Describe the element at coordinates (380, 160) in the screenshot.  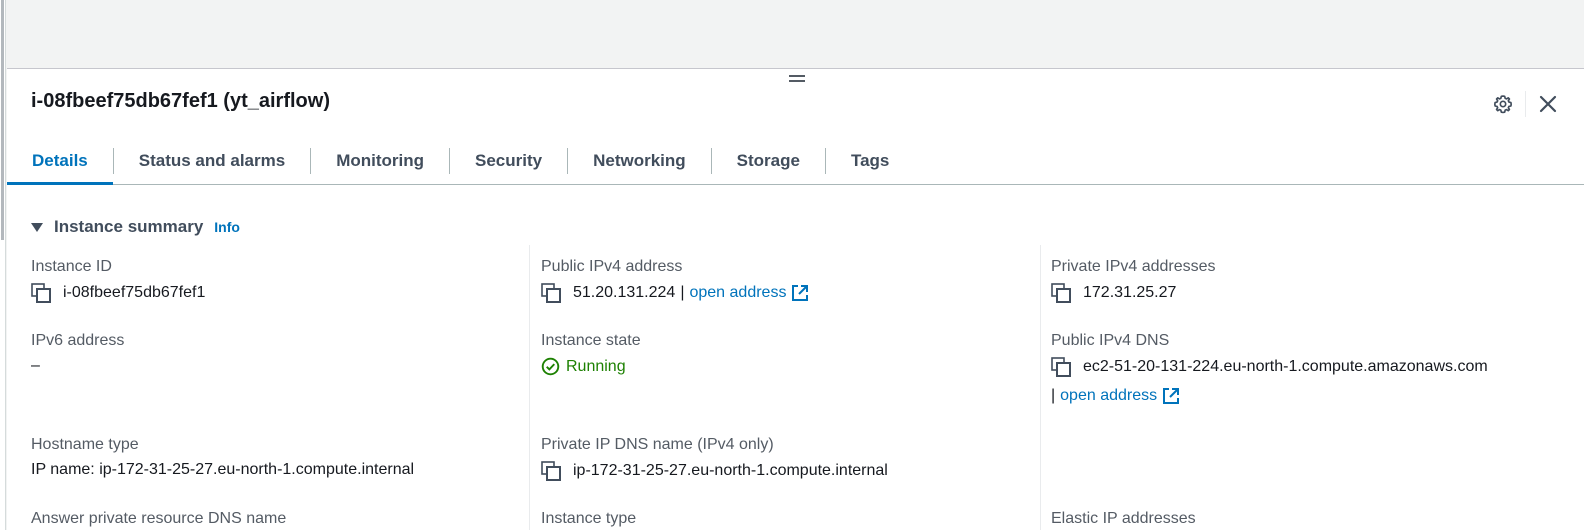
I see `tab-monitoring: Monitoring` at that location.